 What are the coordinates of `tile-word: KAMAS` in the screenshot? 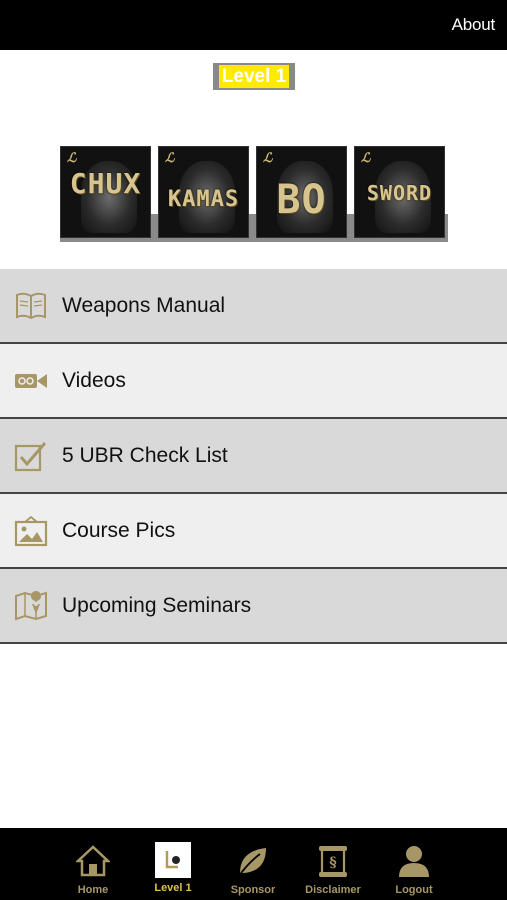 It's located at (203, 199).